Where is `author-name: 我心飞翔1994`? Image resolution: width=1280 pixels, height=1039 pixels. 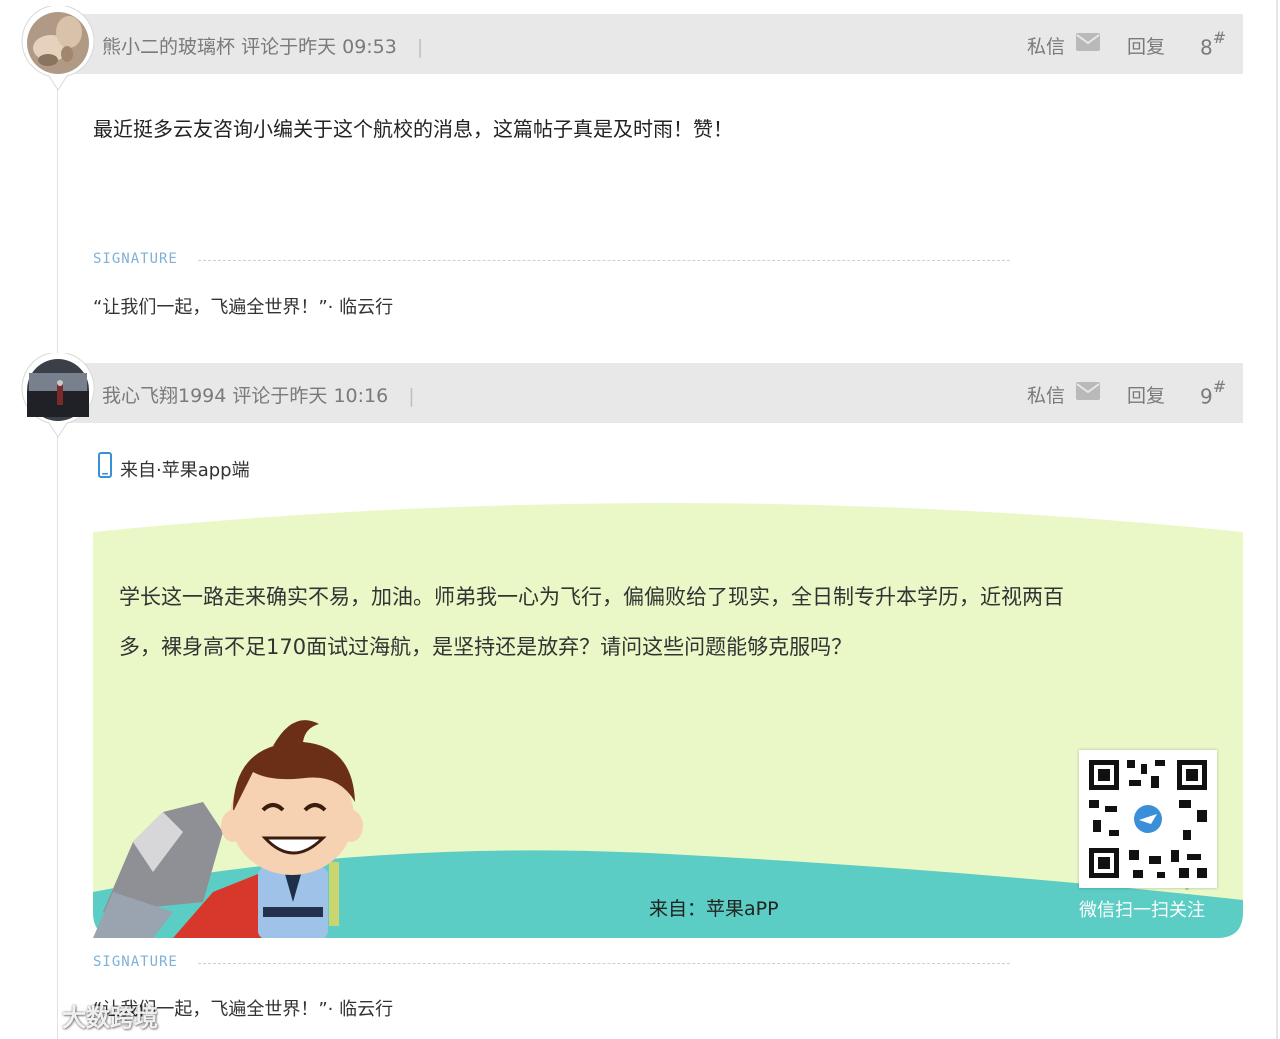 author-name: 我心飞翔1994 is located at coordinates (164, 396).